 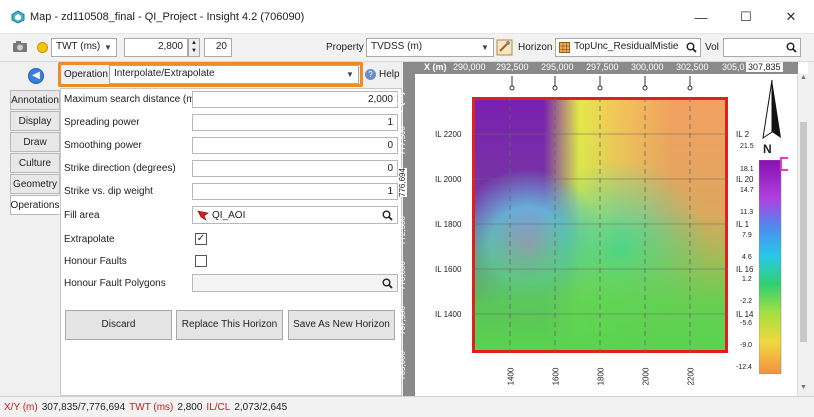 I want to click on param-label-spreading-power: Spreading power, so click(x=102, y=122).